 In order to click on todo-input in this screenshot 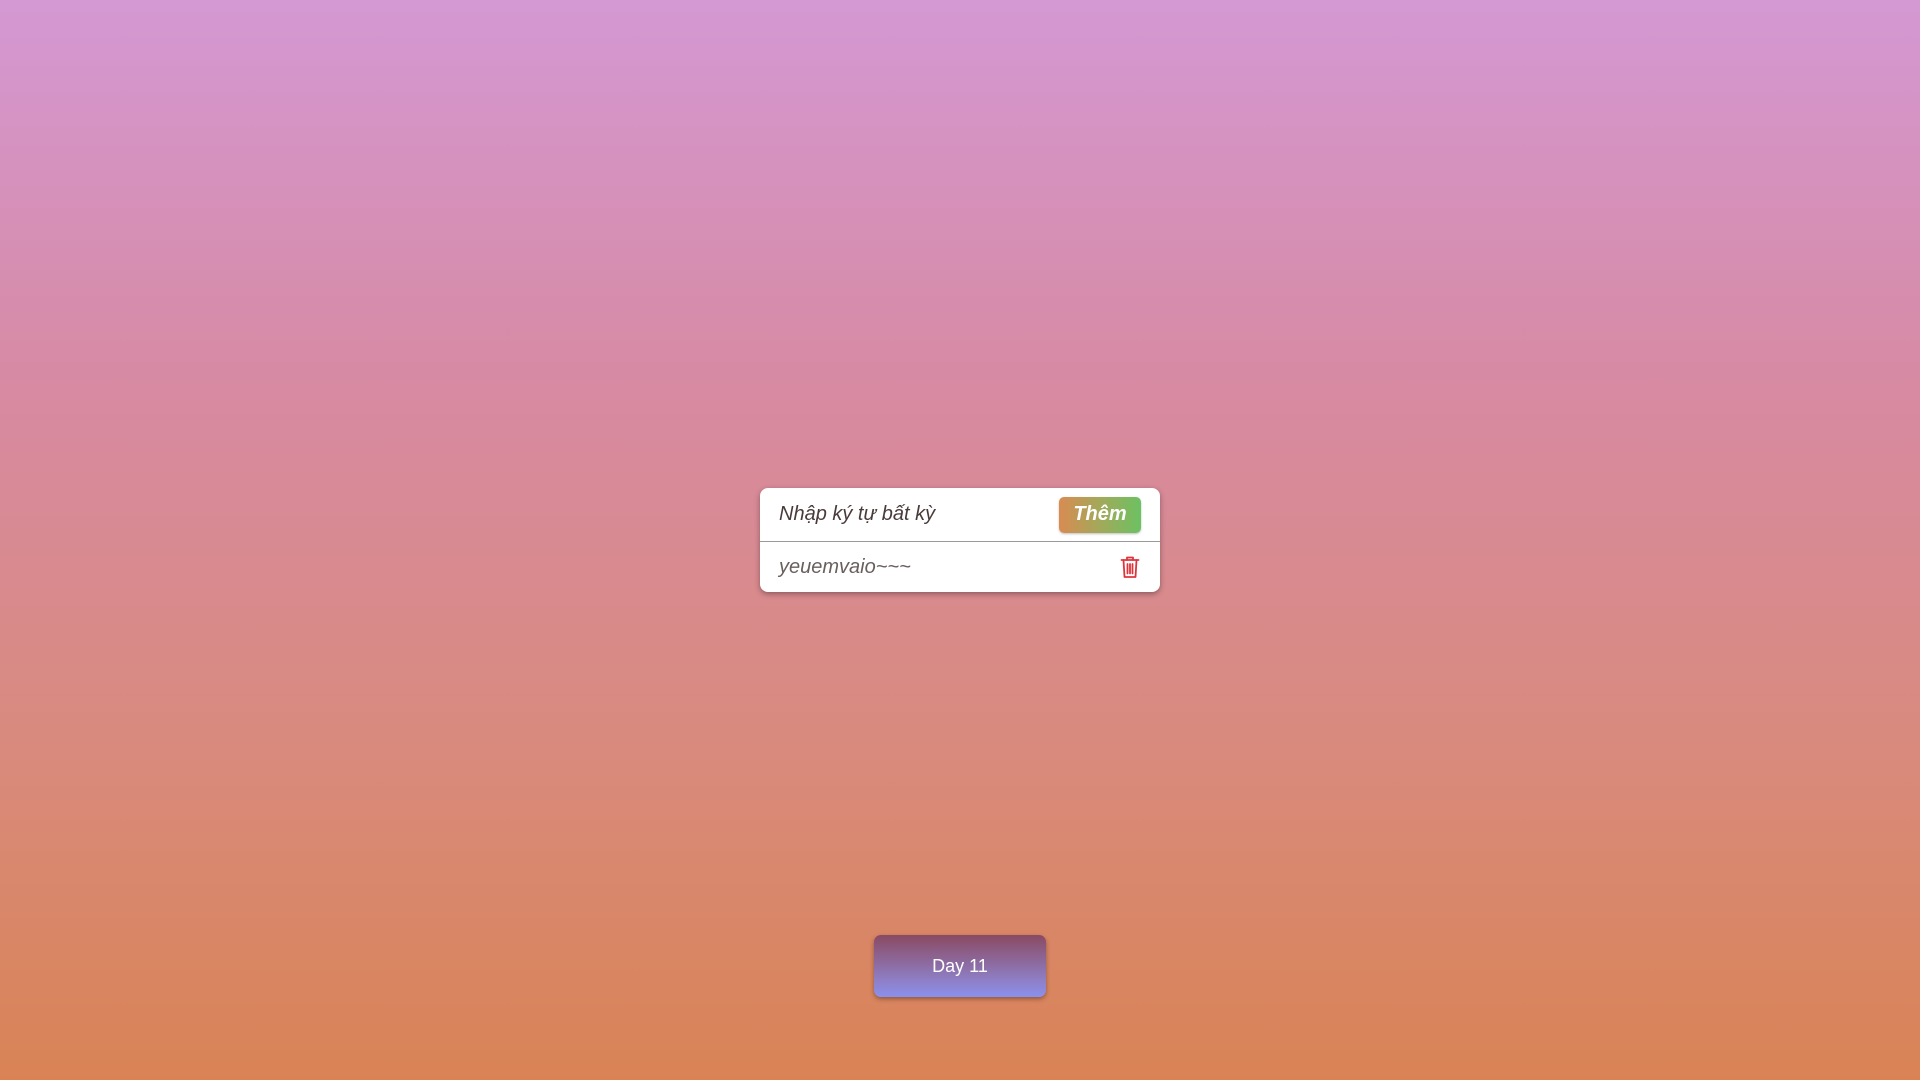, I will do `click(909, 514)`.